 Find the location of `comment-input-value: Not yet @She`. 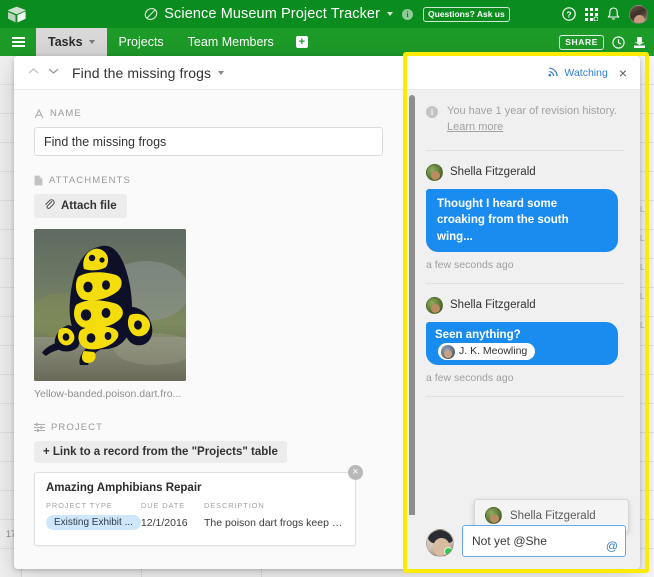

comment-input-value: Not yet @She is located at coordinates (509, 541).